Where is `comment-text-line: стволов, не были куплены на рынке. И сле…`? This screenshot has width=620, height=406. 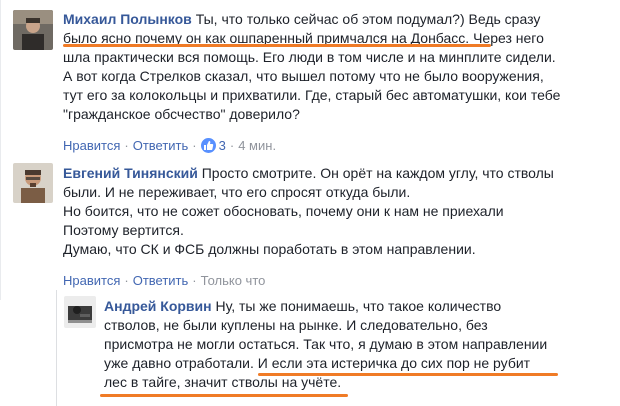
comment-text-line: стволов, не были куплены на рынке. И сле… is located at coordinates (296, 325).